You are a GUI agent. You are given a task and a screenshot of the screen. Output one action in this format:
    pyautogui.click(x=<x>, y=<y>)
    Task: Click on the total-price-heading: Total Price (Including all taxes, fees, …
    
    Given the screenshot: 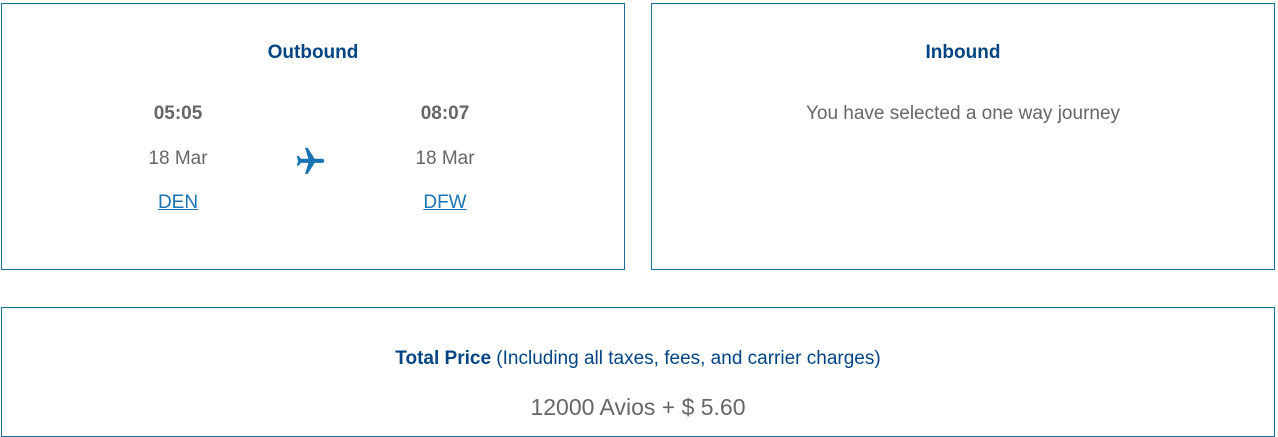 What is the action you would take?
    pyautogui.click(x=638, y=359)
    